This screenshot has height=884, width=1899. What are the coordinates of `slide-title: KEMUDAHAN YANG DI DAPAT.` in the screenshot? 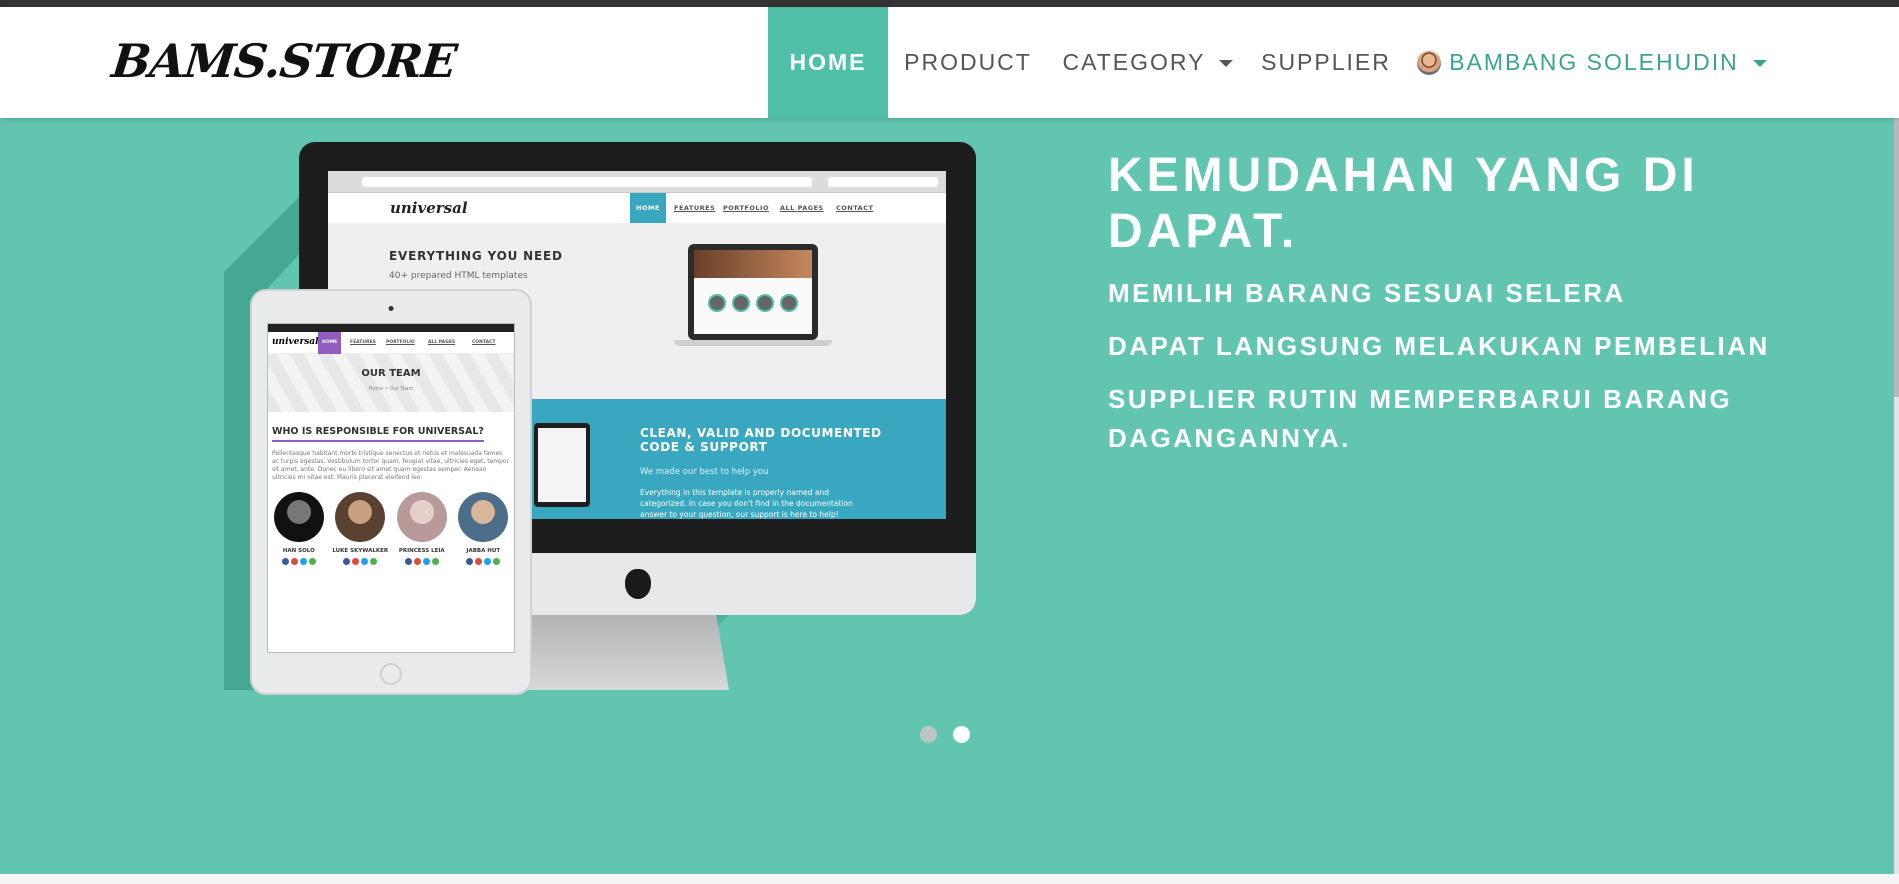 It's located at (1403, 203).